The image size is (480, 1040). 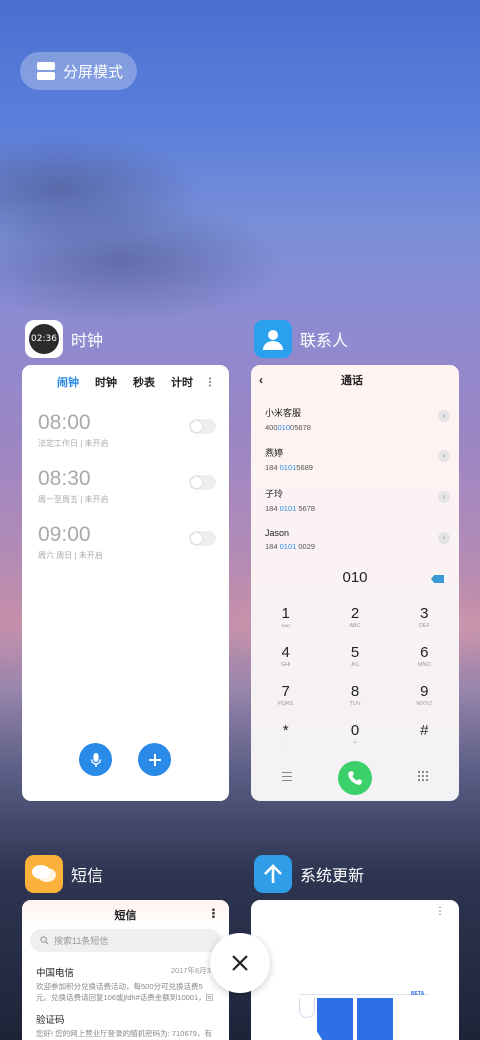 What do you see at coordinates (87, 340) in the screenshot?
I see `app-name-clock: 时钟` at bounding box center [87, 340].